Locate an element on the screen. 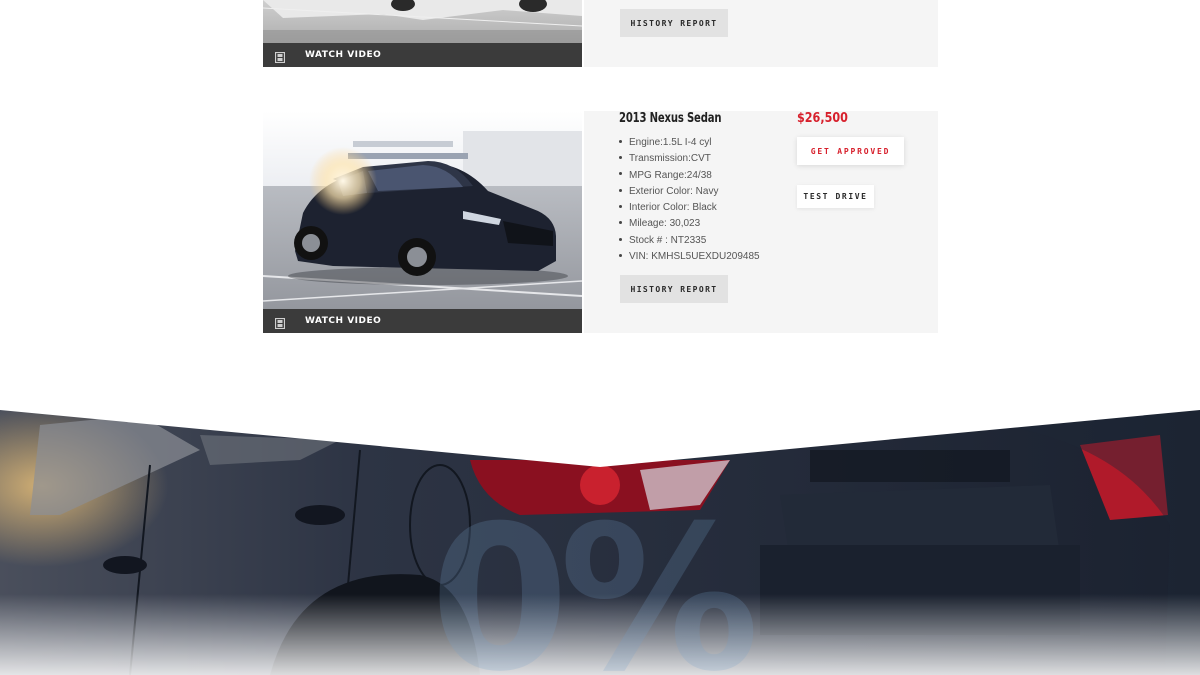 This screenshot has height=675, width=1200. car-photo-image is located at coordinates (422, 222).